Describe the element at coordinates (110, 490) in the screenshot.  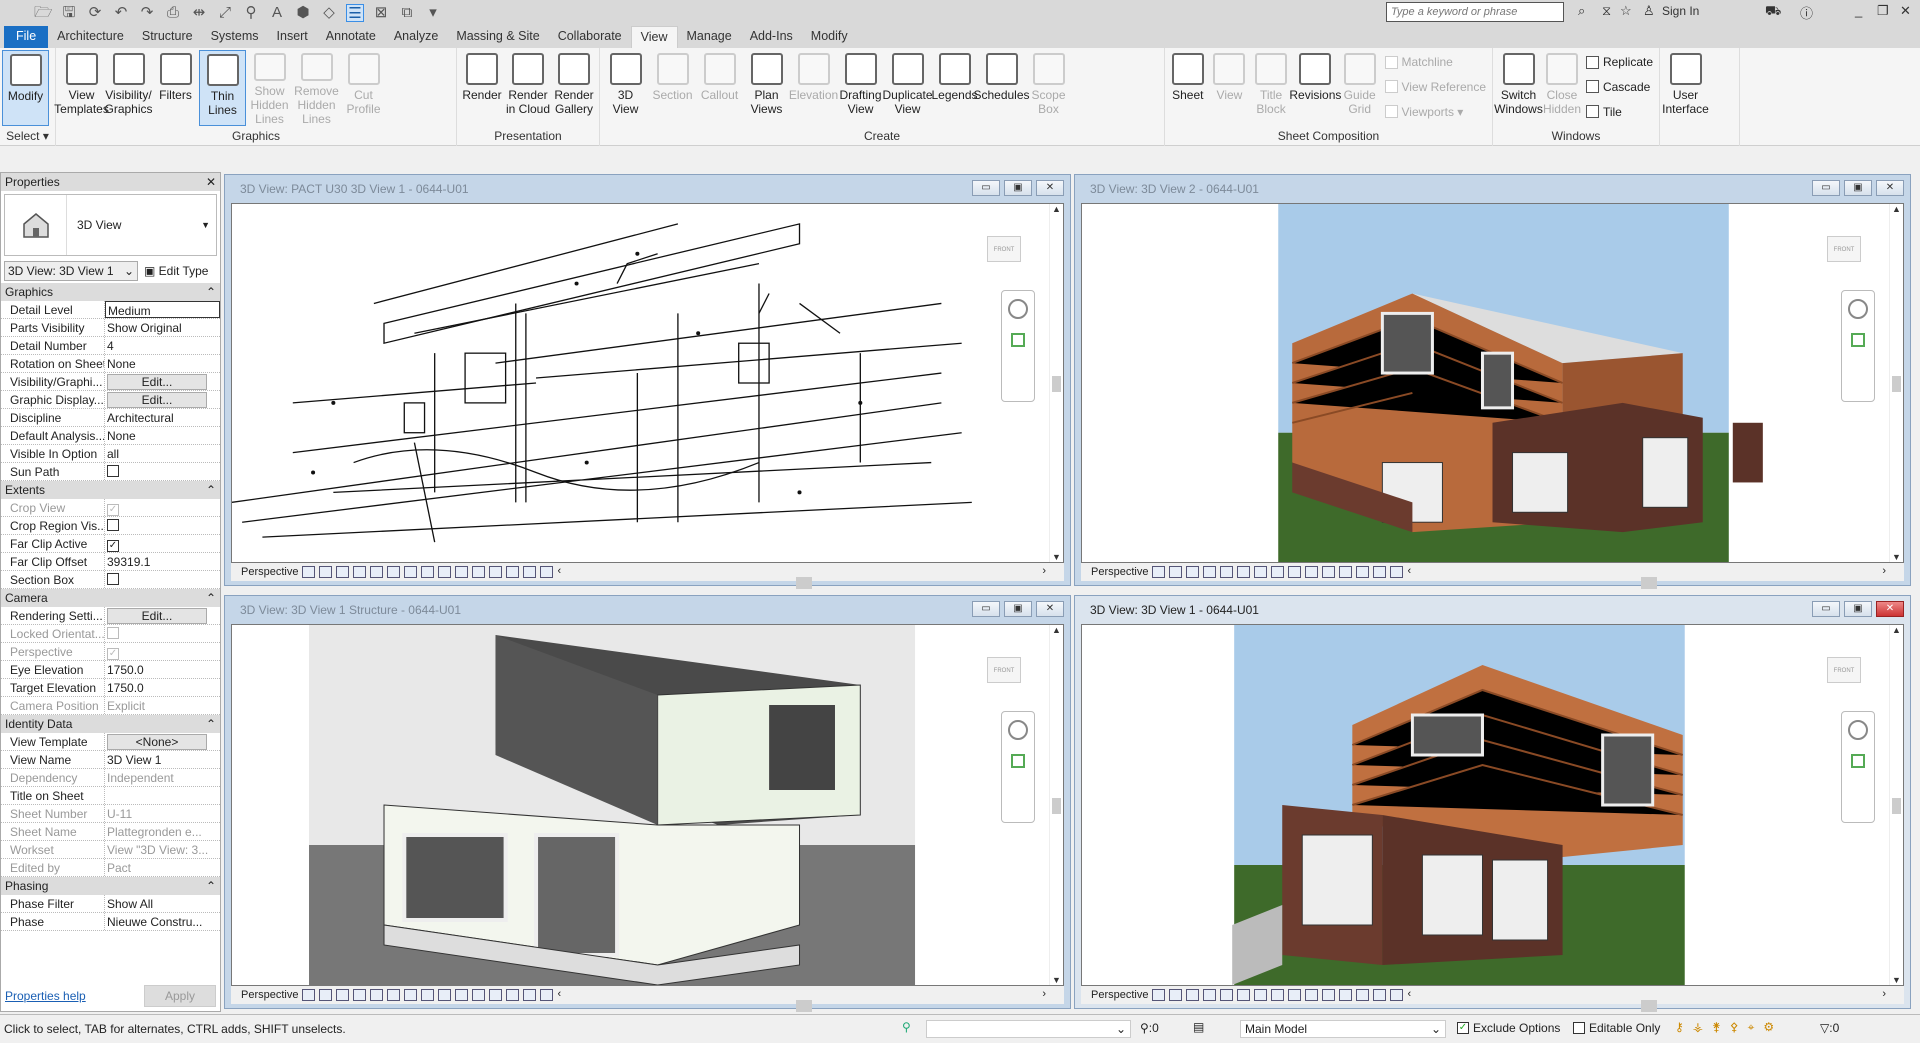
I see `section-header: Extents ⌃` at that location.